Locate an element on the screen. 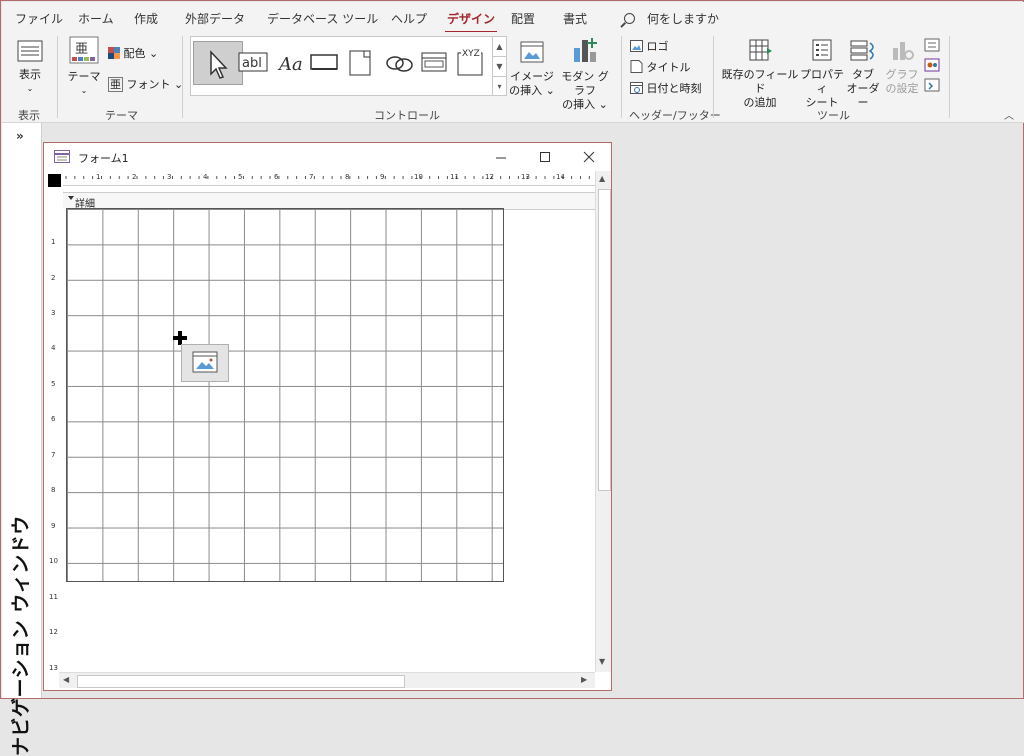  insert-image-label-2: の挿入 is located at coordinates (526, 90).